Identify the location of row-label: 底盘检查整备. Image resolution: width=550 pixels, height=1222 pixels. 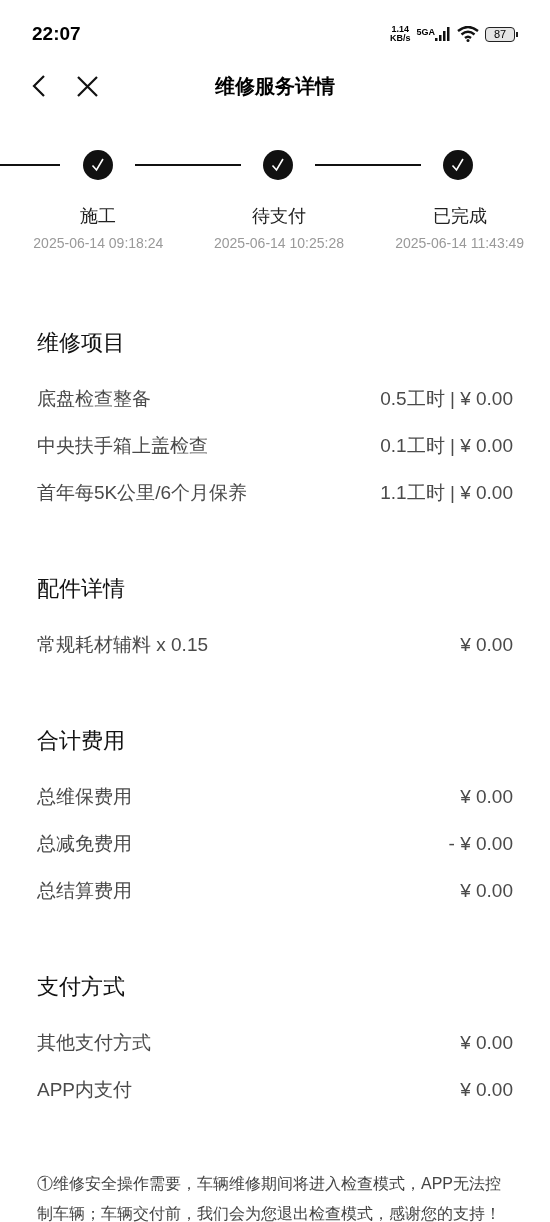
(94, 399).